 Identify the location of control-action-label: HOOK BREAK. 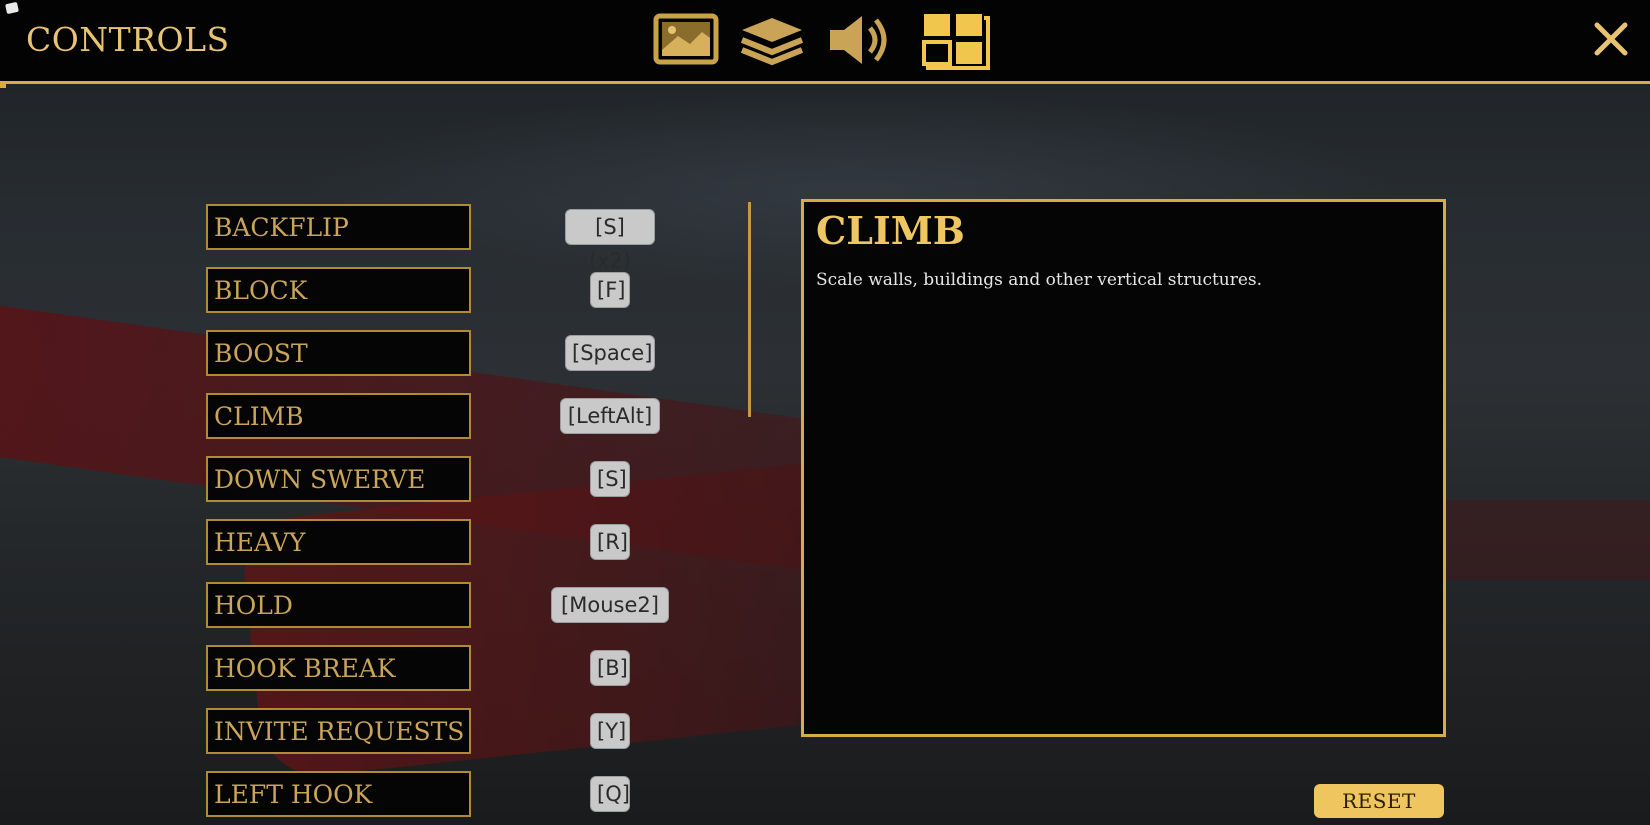
(305, 668).